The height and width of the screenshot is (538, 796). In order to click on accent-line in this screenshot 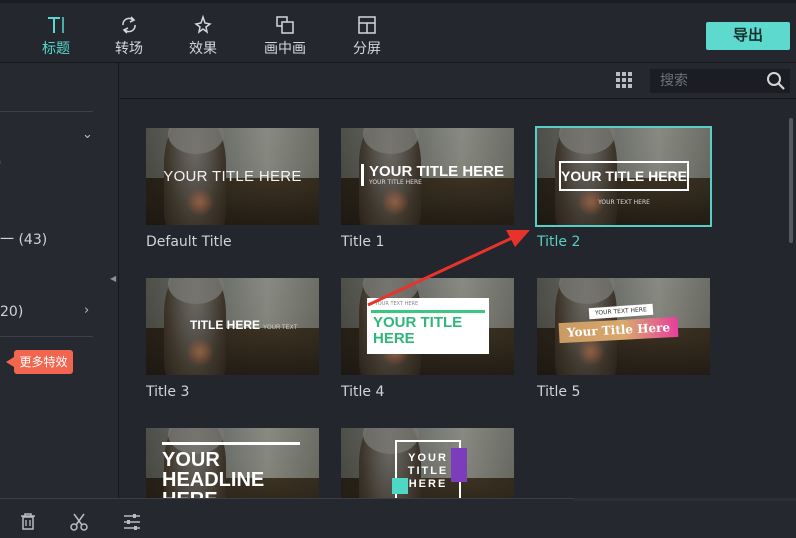, I will do `click(231, 443)`.